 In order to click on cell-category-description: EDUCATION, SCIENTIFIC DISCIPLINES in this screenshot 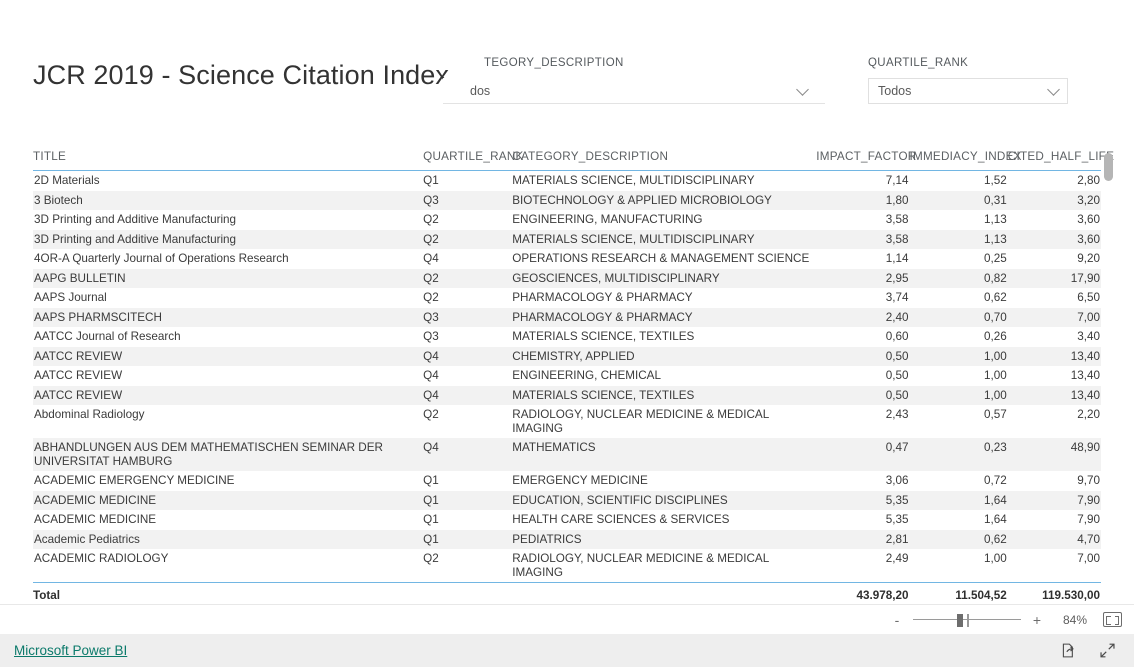, I will do `click(664, 500)`.